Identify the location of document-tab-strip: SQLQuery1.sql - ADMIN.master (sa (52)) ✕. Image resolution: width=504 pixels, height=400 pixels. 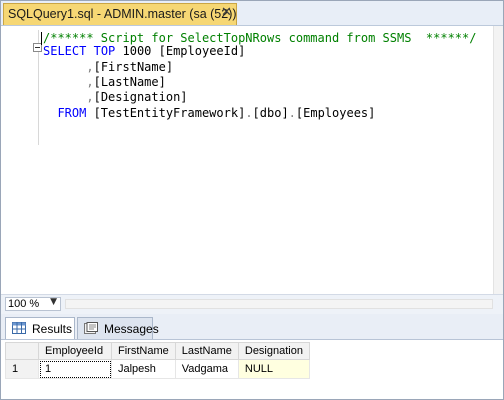
(252, 13).